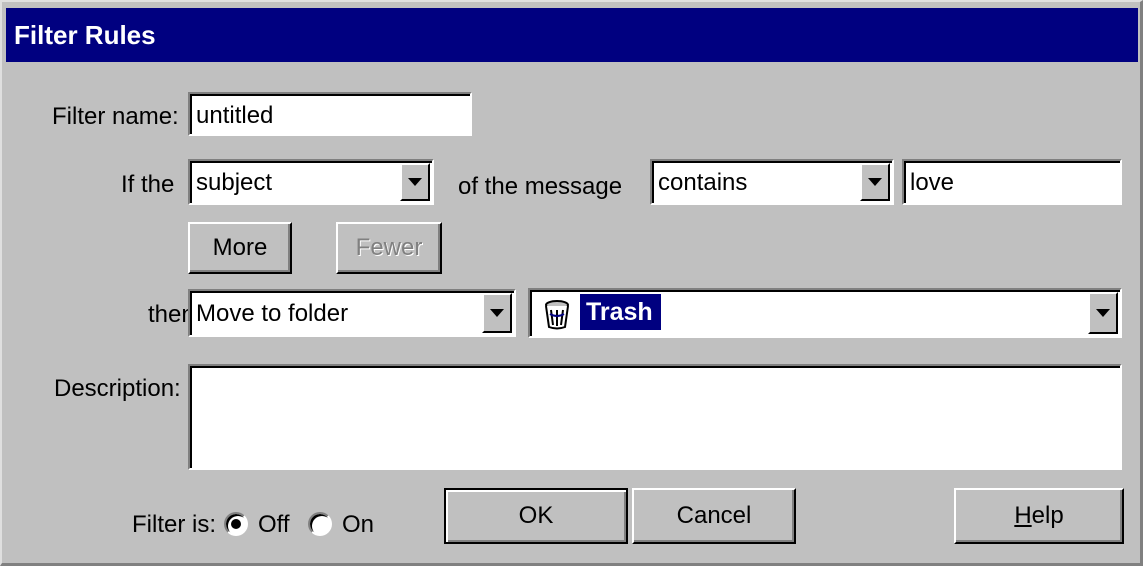  I want to click on folder-select-dropdown-button, so click(1103, 313).